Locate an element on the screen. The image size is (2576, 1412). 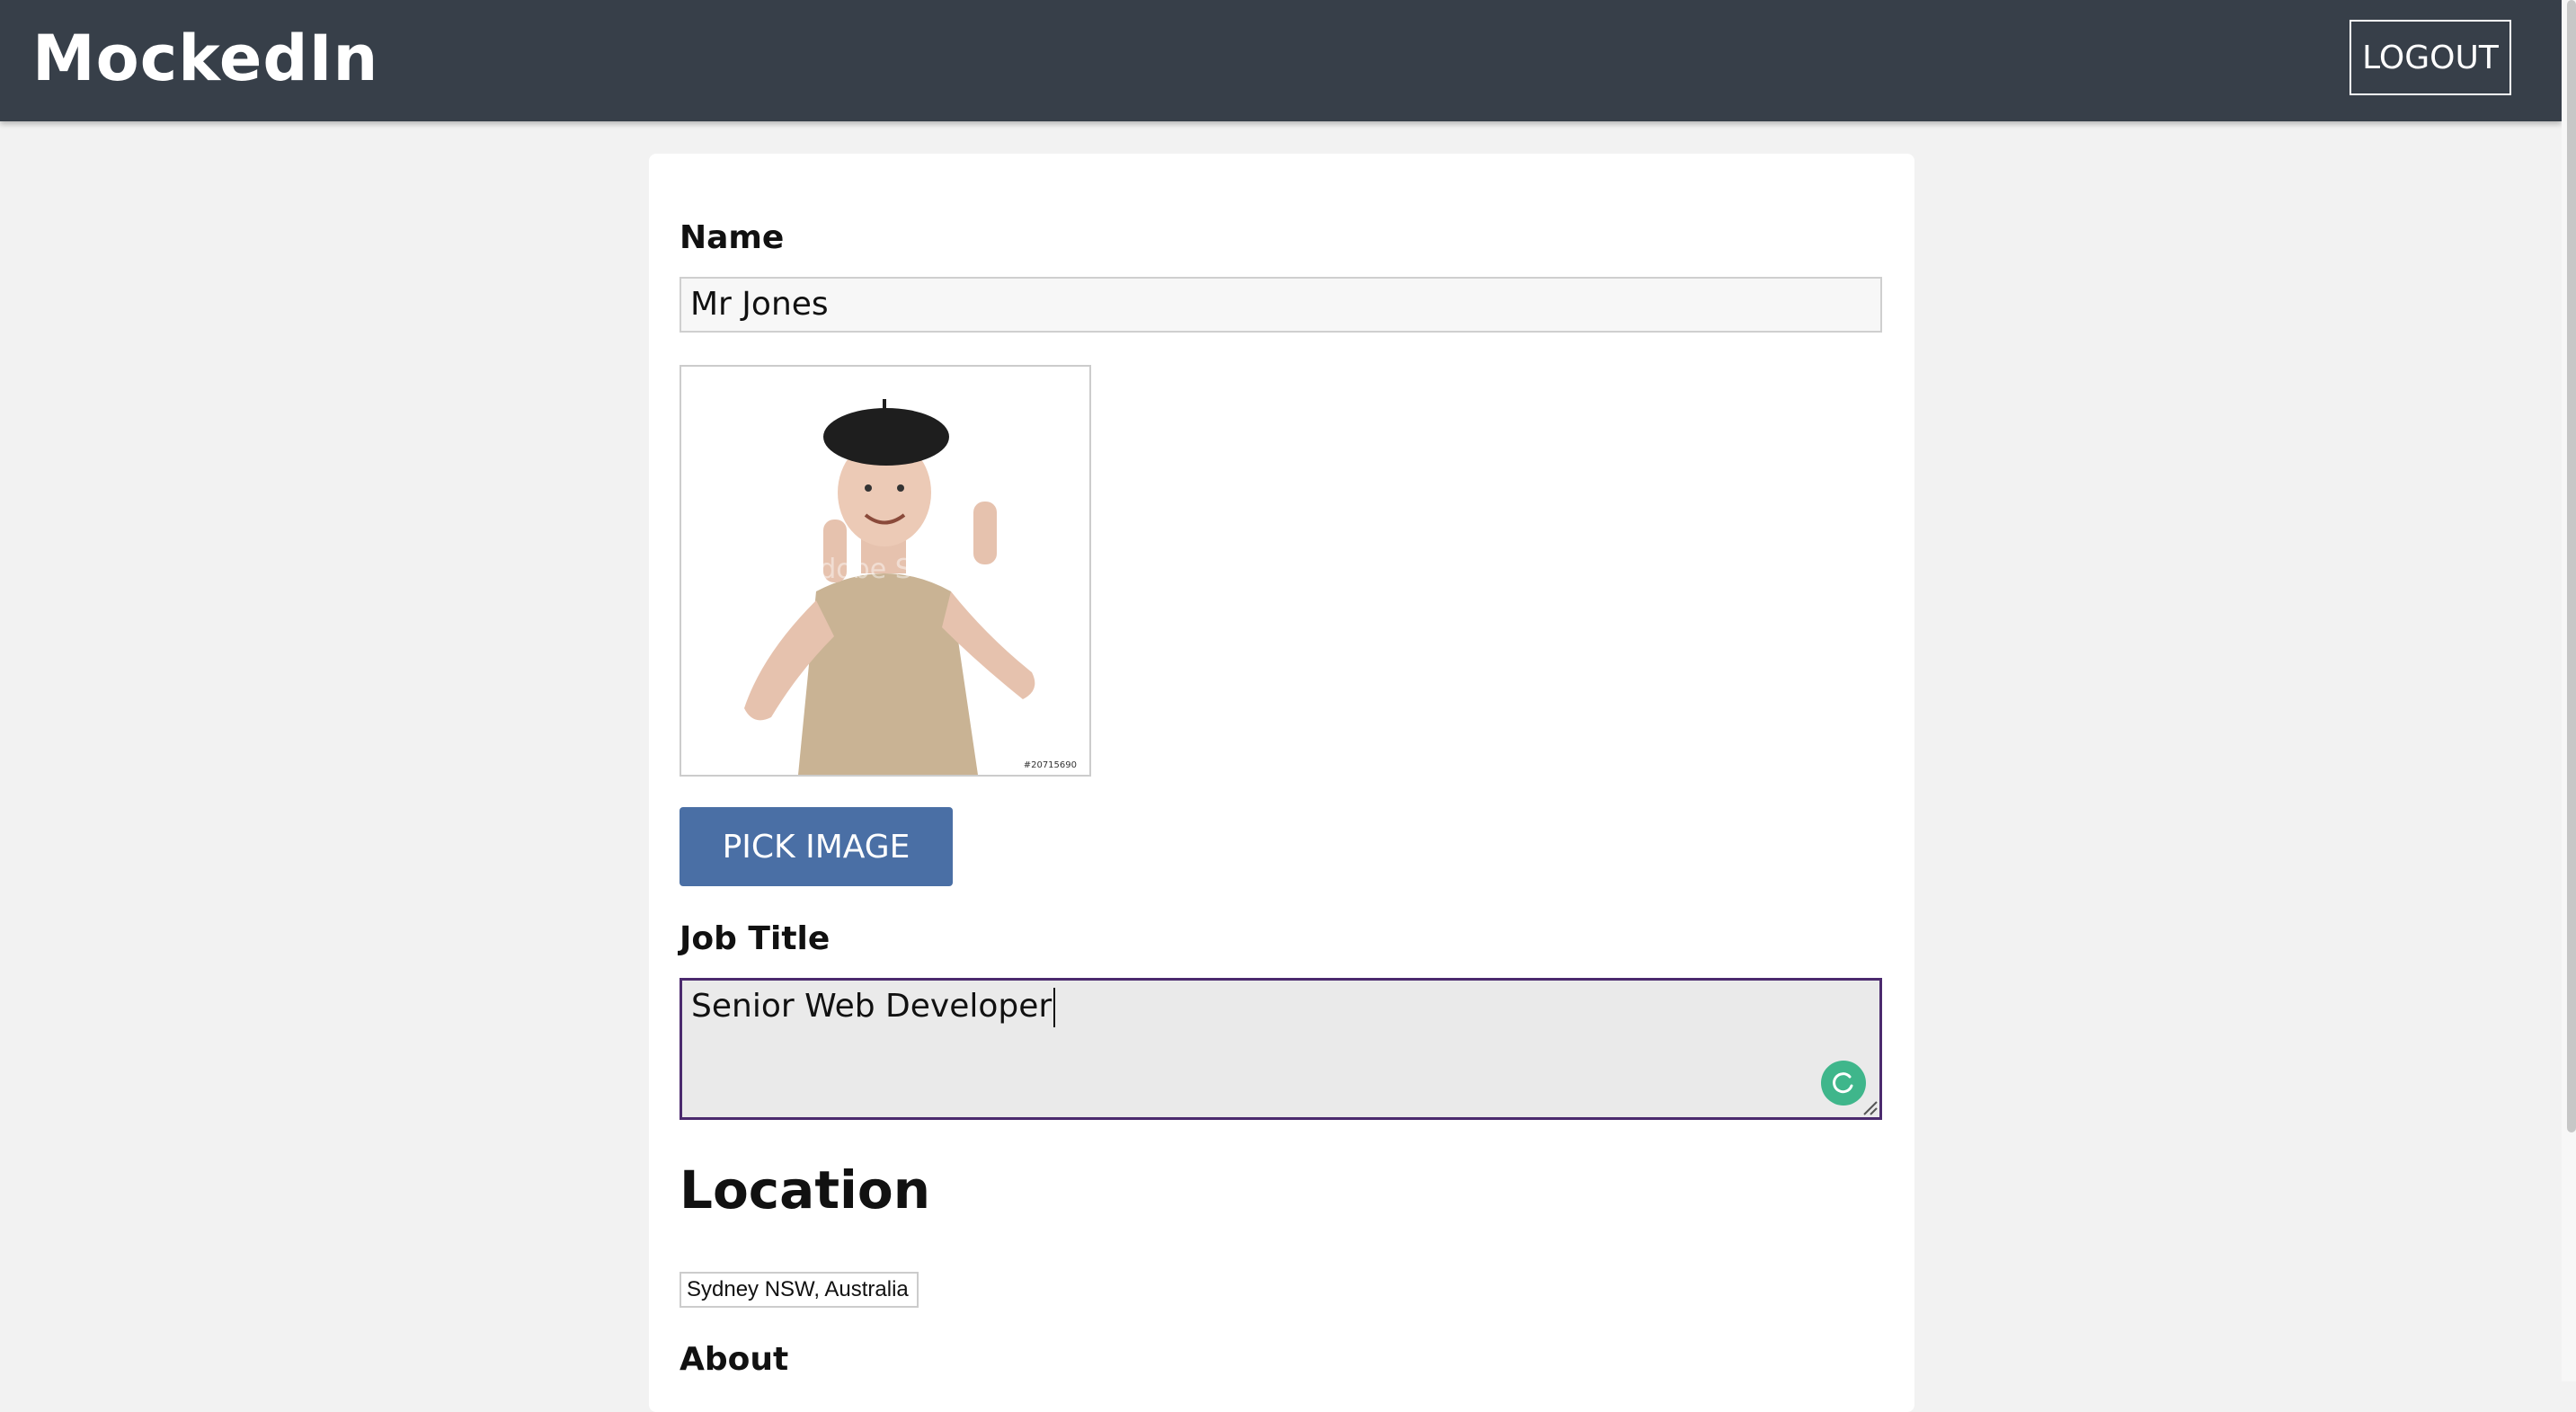
profile-photo-illustration: Adobe Stock #20715690 is located at coordinates (885, 571).